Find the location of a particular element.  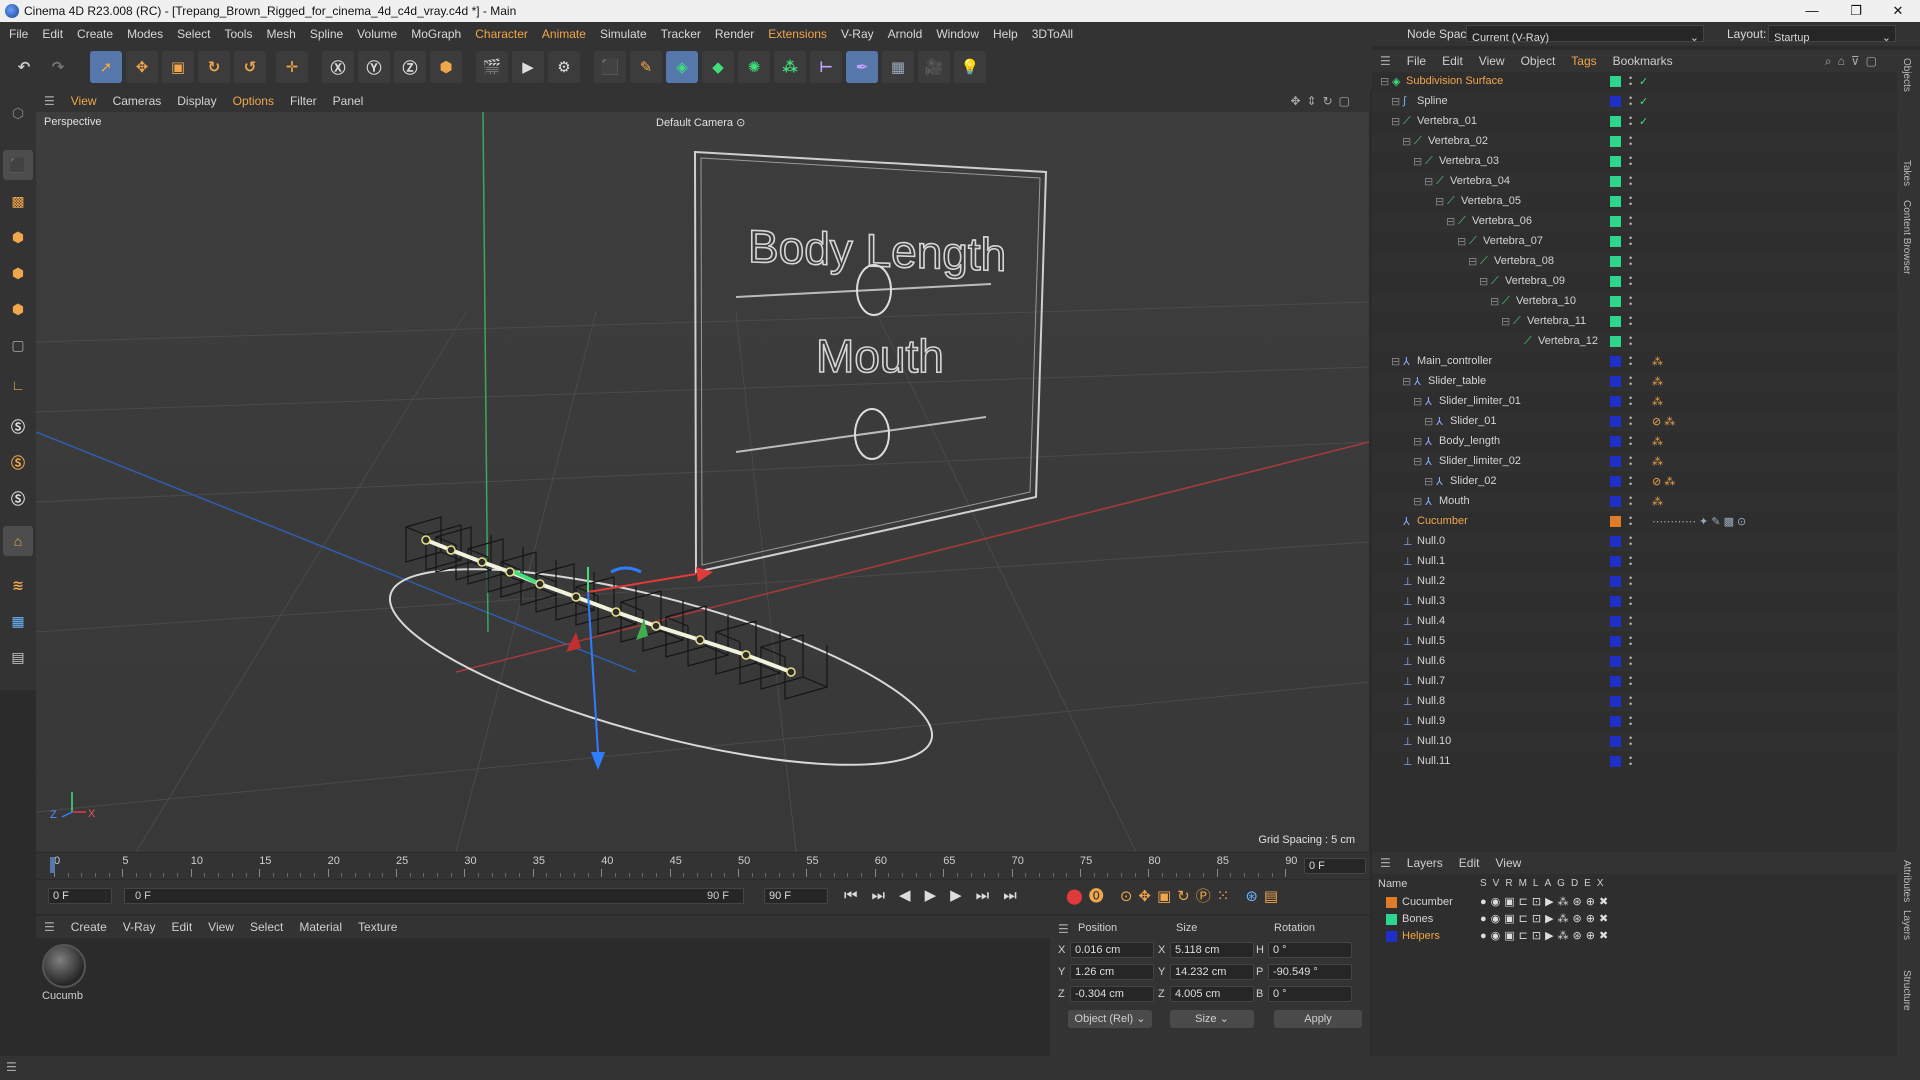

side-tab: Content Browser is located at coordinates (1906, 237).